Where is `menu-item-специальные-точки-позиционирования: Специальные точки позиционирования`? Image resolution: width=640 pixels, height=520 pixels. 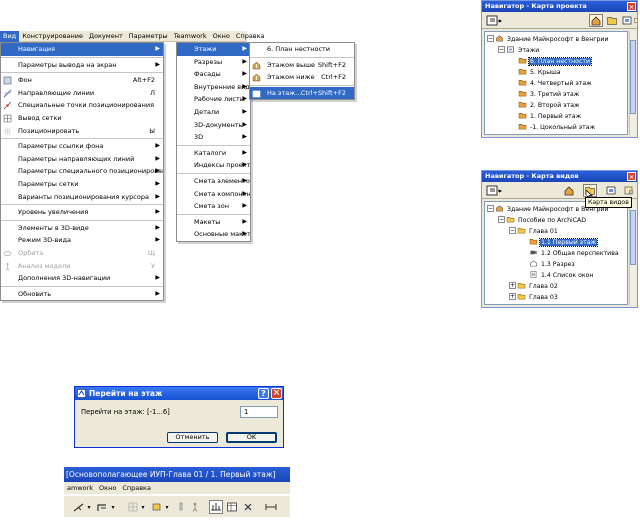 menu-item-специальные-точки-позиционирования: Специальные точки позиционирования is located at coordinates (82, 105).